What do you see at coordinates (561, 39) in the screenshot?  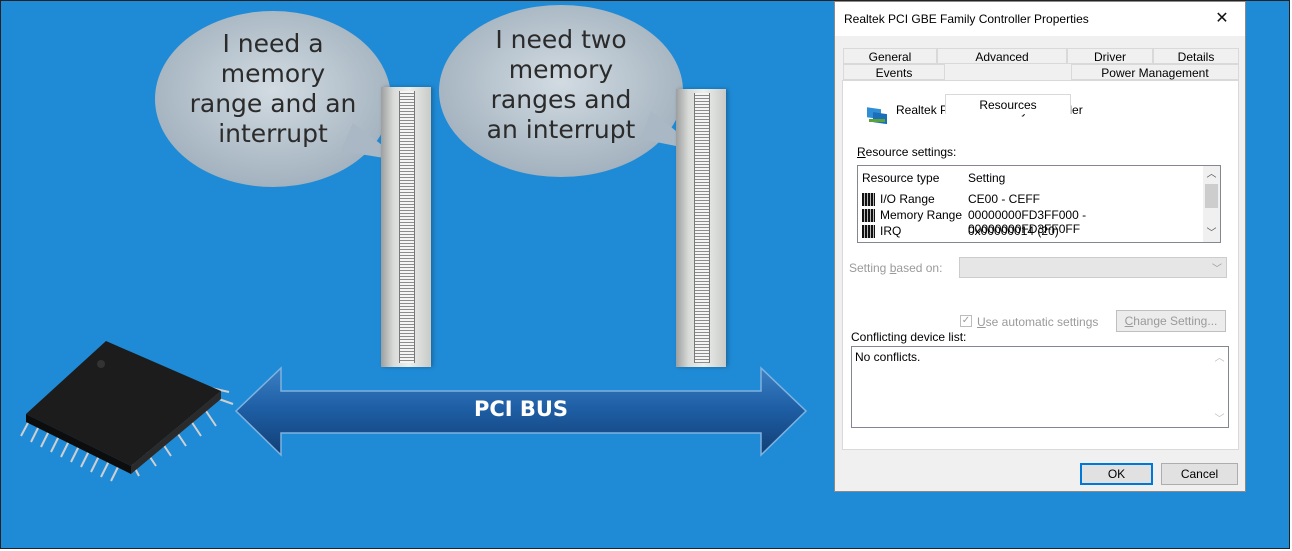 I see `bubble-right-line: I need two` at bounding box center [561, 39].